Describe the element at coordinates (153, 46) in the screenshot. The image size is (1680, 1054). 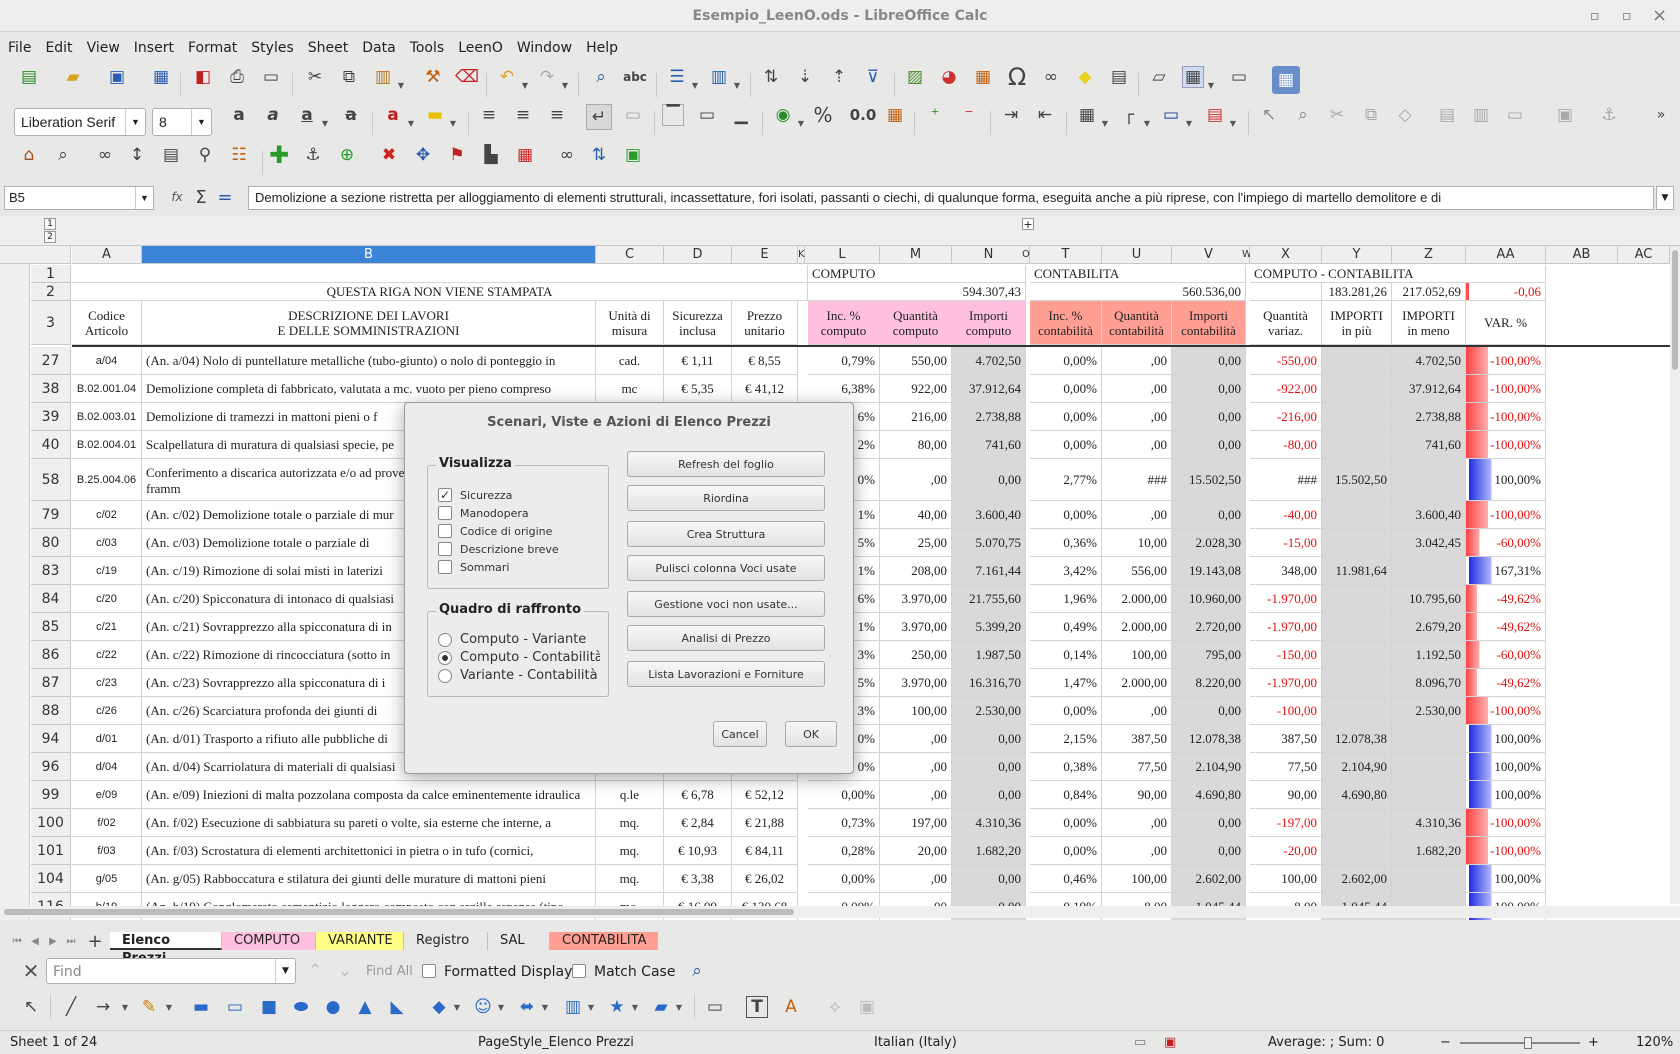
I see `menu-insert: Insert` at that location.